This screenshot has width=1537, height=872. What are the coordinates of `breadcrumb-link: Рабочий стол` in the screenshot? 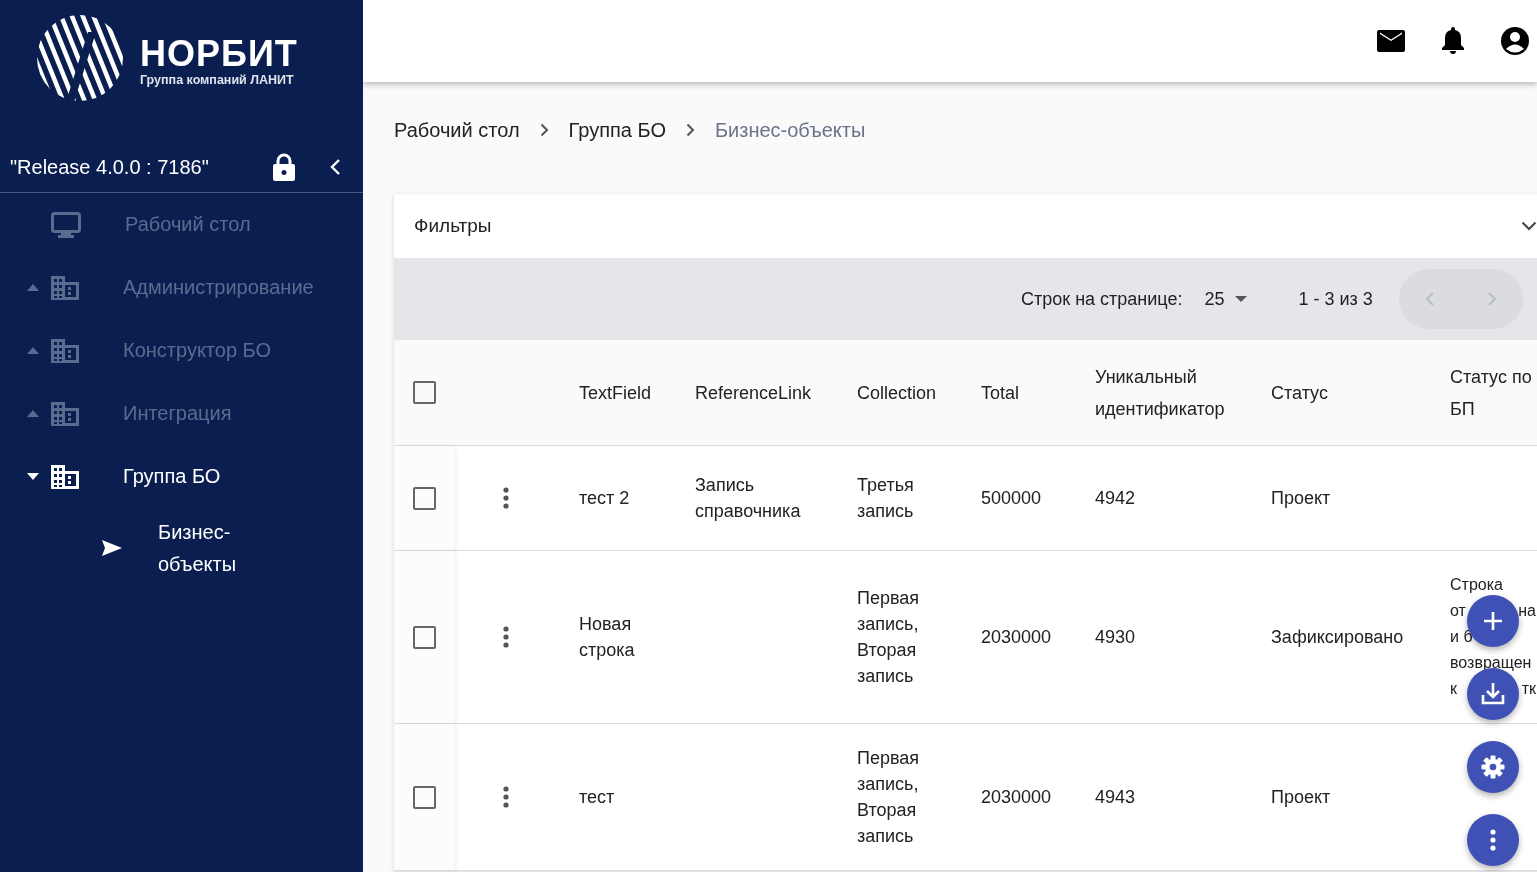 It's located at (457, 130).